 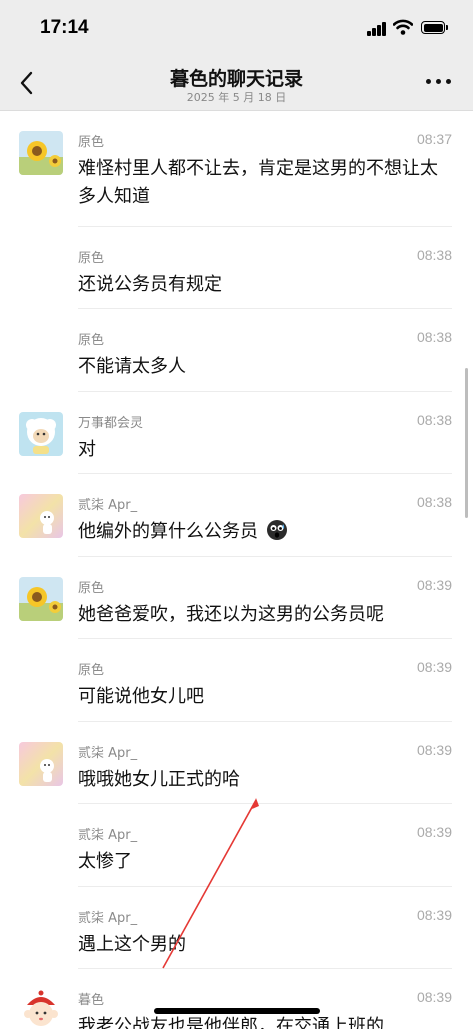 I want to click on list-item: 原色 08:39 可能说他女儿吧, so click(x=236, y=680).